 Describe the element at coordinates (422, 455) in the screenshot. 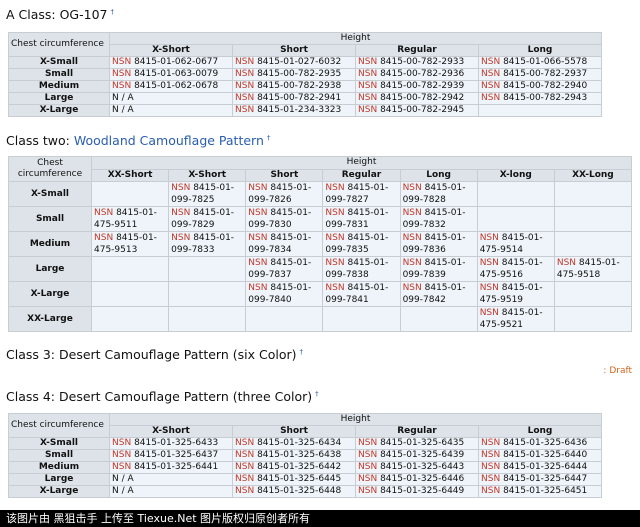

I see `nsn-number: 8415-01-325-6439` at that location.